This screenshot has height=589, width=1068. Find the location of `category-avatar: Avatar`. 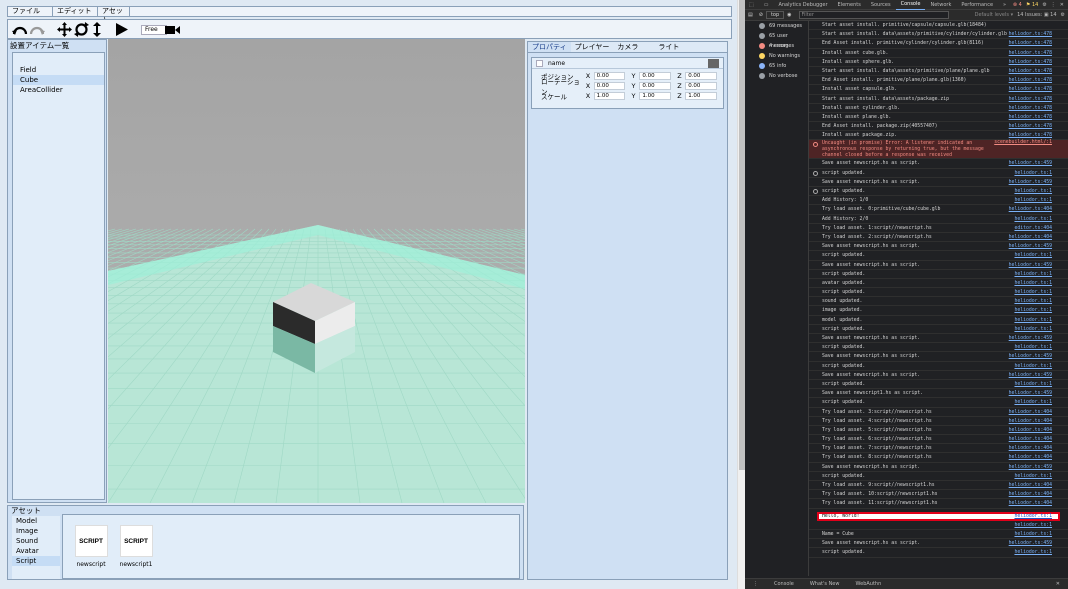

category-avatar: Avatar is located at coordinates (36, 551).